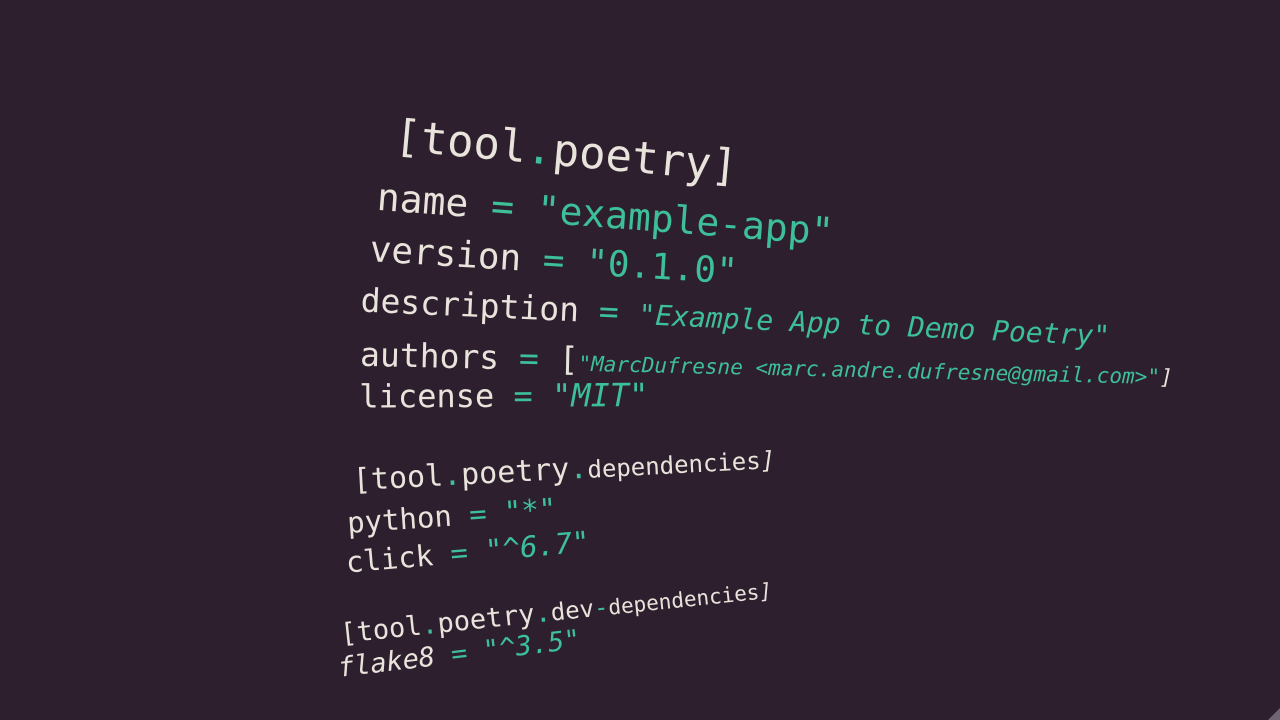  I want to click on click-value: "^6.7", so click(537, 546).